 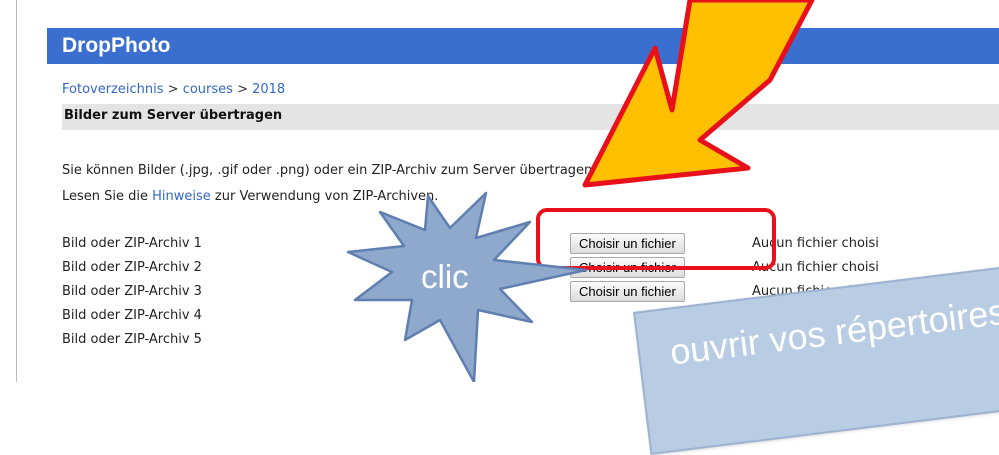 What do you see at coordinates (132, 291) in the screenshot?
I see `upload-row-label: Bild oder ZIP-Archiv 3` at bounding box center [132, 291].